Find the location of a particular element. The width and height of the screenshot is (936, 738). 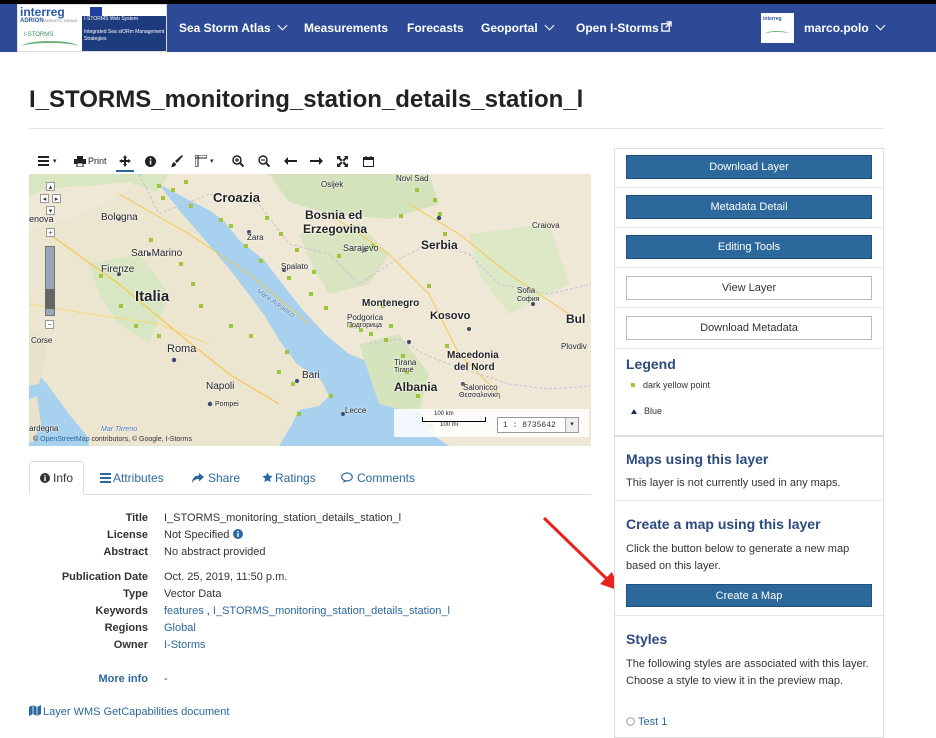

zoom-in-icon is located at coordinates (238, 161).